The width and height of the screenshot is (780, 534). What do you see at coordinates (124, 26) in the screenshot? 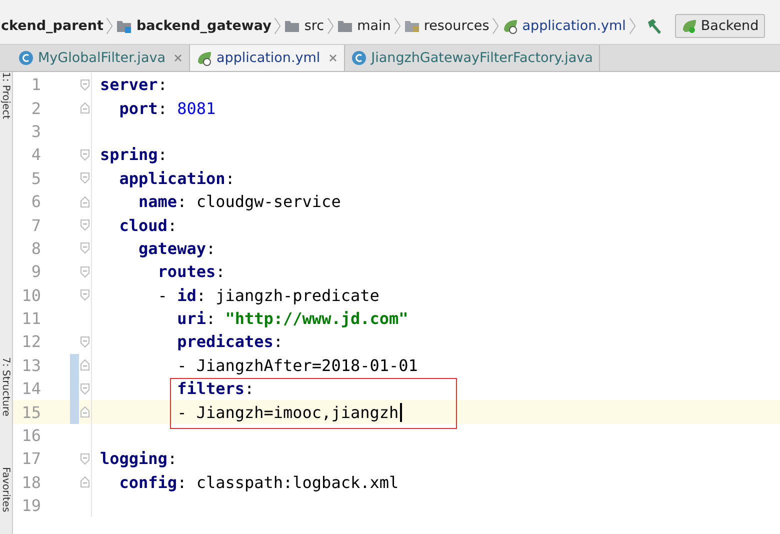
I see `module-folder-icon` at bounding box center [124, 26].